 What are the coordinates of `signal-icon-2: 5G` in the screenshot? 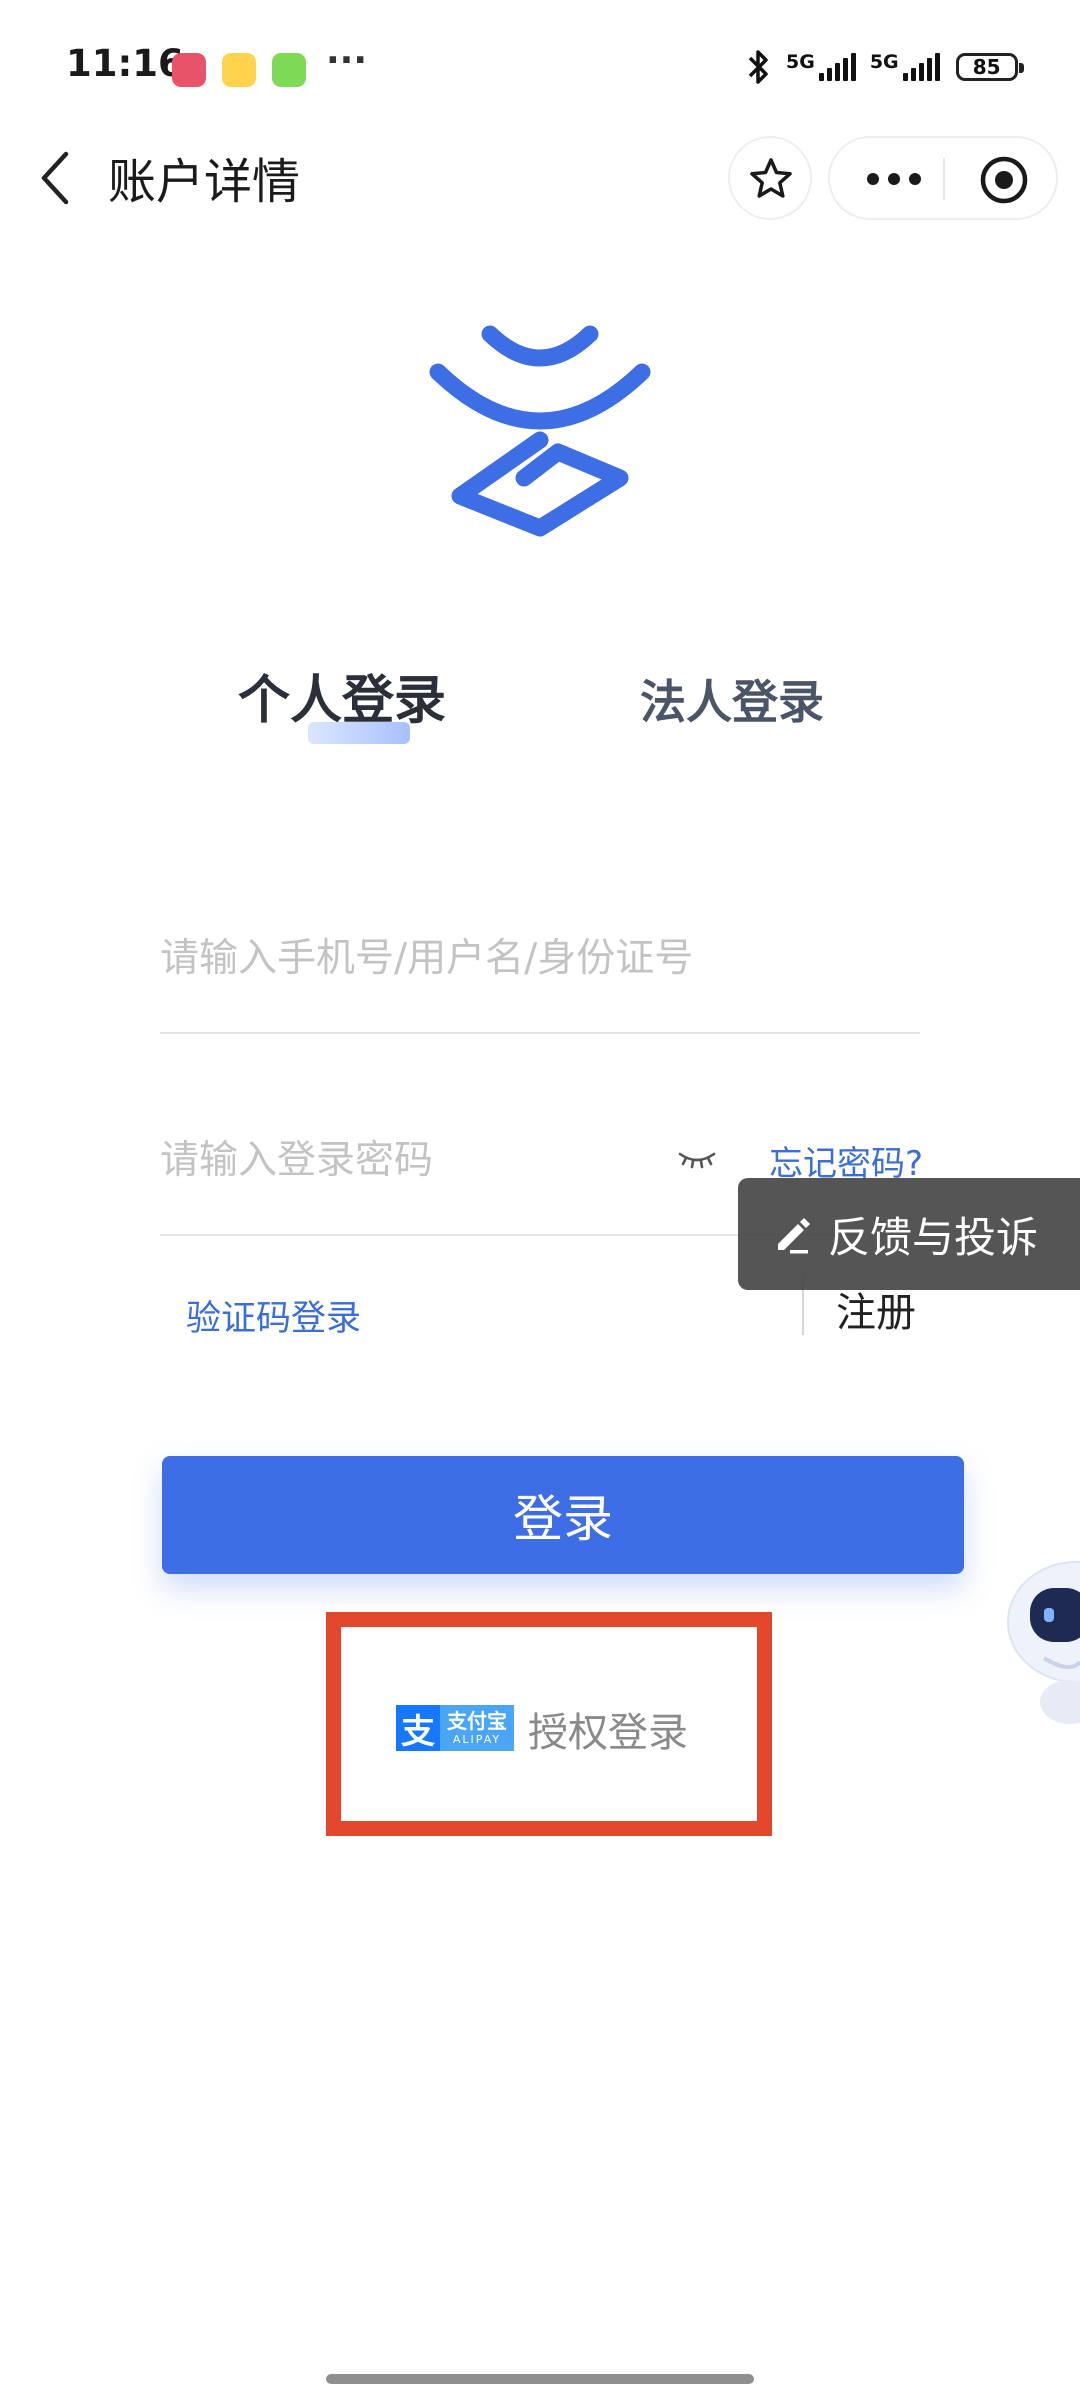 It's located at (905, 67).